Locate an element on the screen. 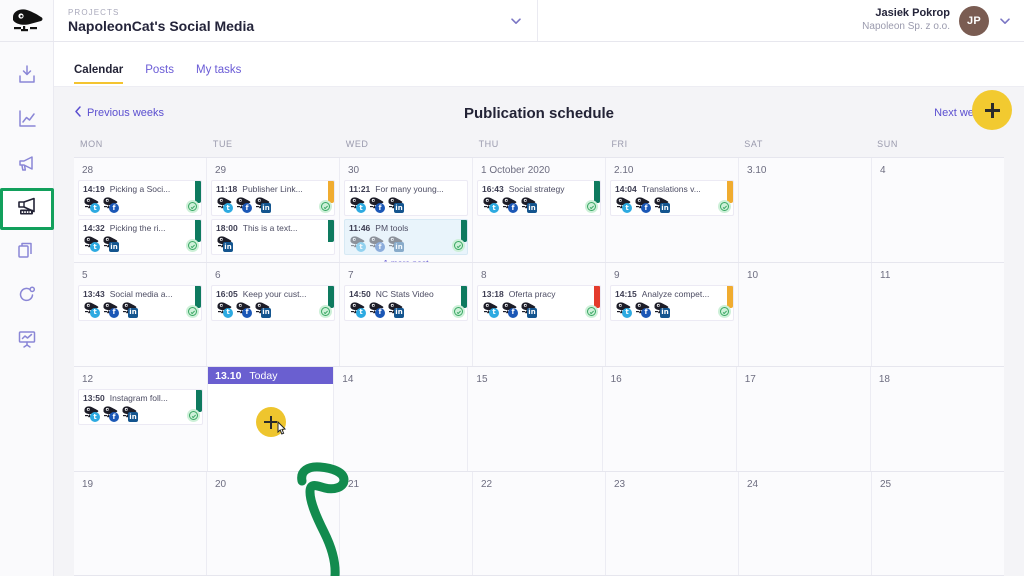 This screenshot has width=1024, height=576. calendar-day-cell: 24 is located at coordinates (805, 523).